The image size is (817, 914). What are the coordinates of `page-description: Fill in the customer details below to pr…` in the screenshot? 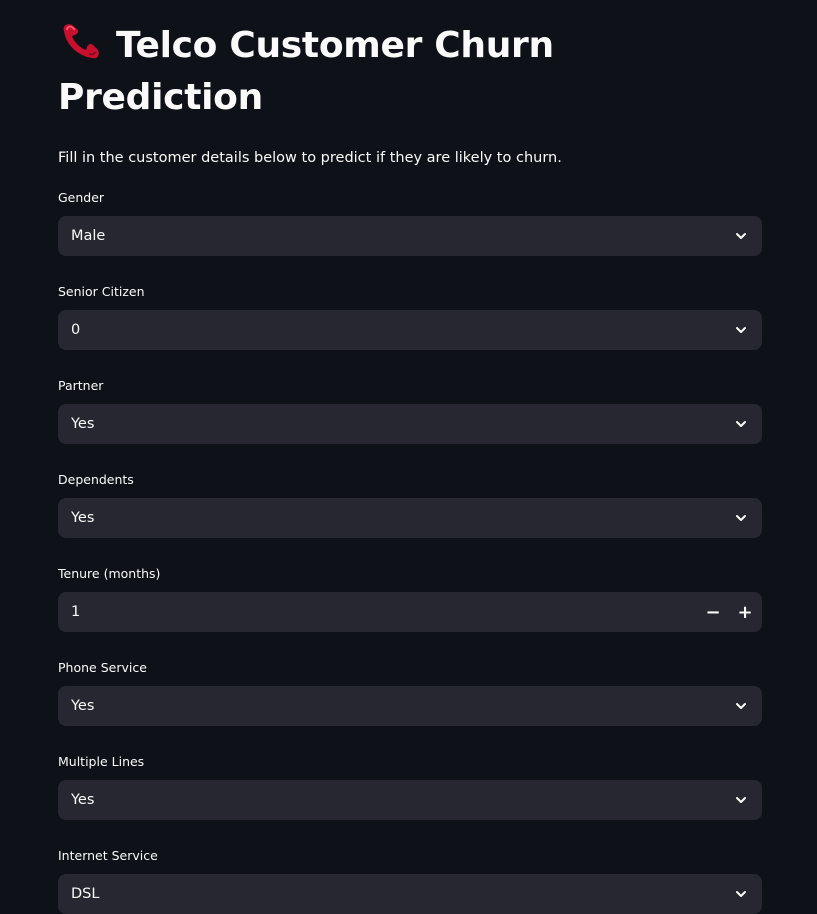 It's located at (310, 158).